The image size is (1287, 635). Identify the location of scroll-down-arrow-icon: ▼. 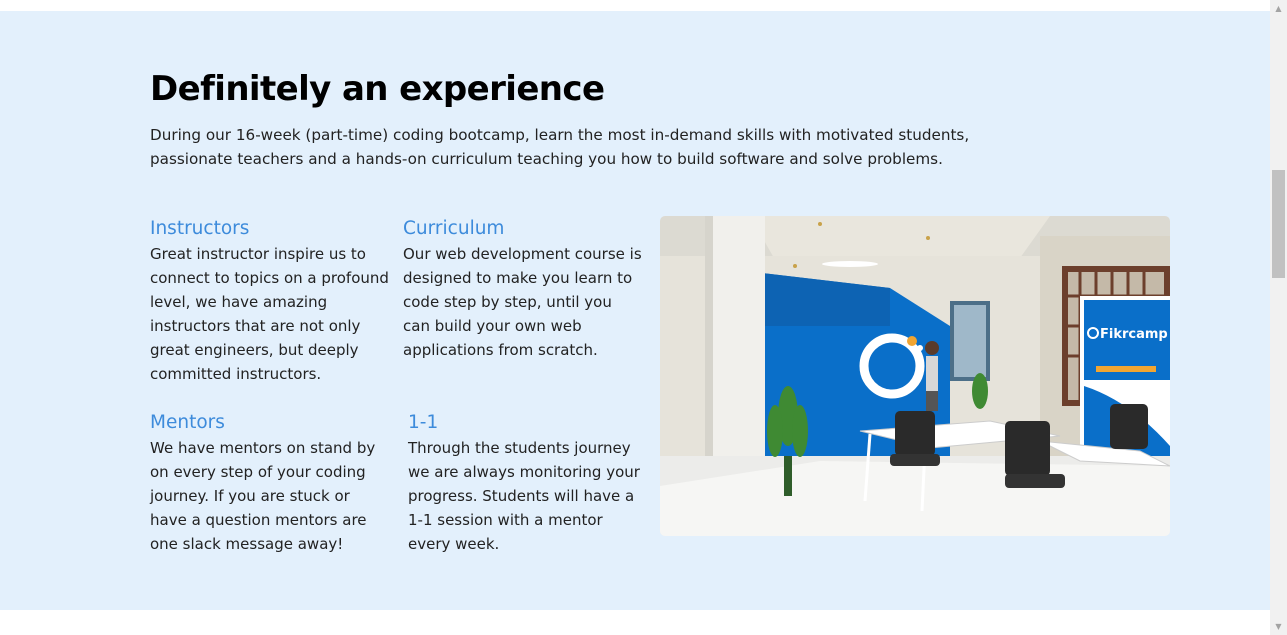
(1278, 626).